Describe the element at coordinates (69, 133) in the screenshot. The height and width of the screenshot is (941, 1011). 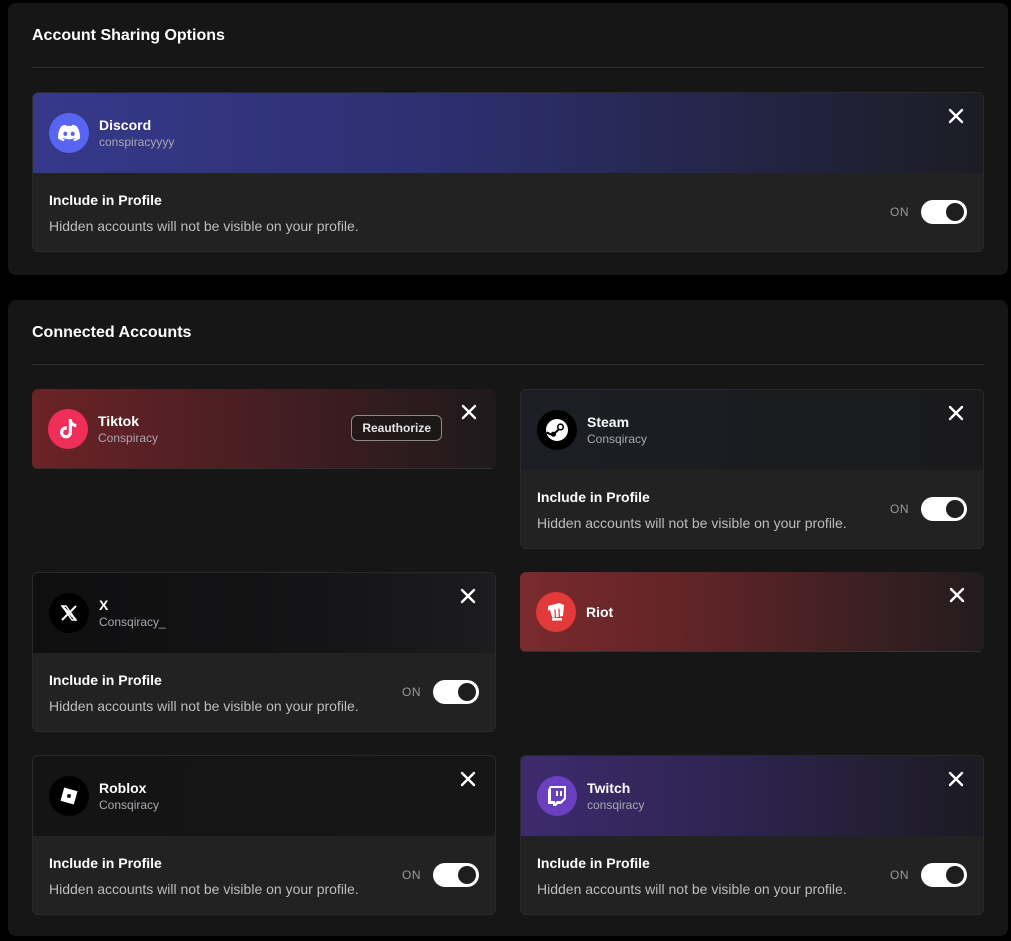
I see `discord-icon` at that location.